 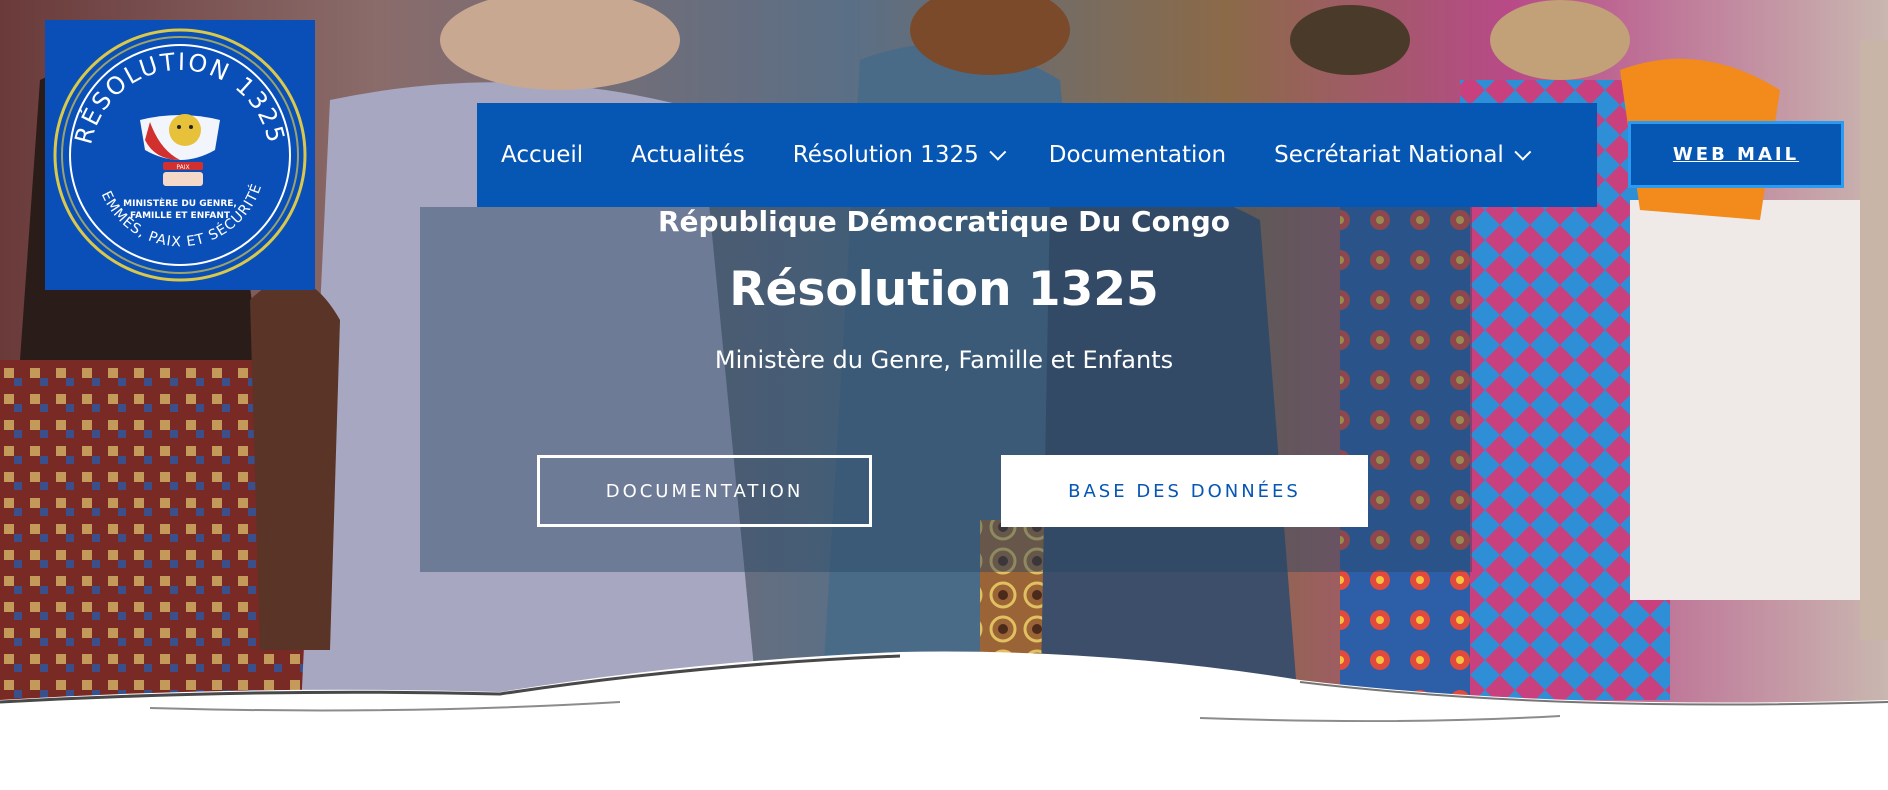 I want to click on database-button: BASE DES DONNÉES, so click(x=1184, y=491).